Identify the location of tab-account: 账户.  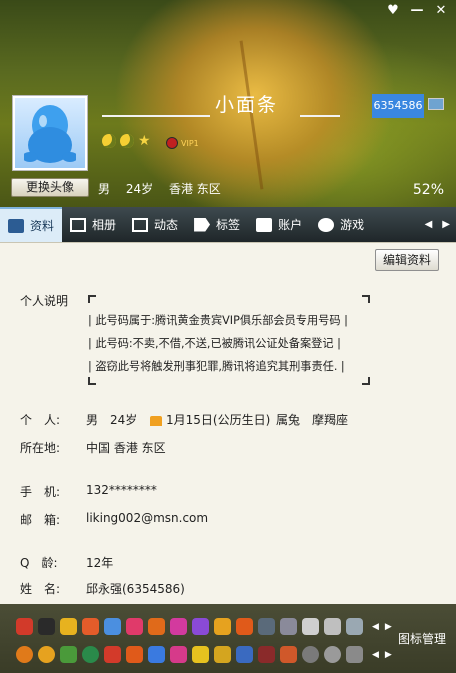
(279, 224).